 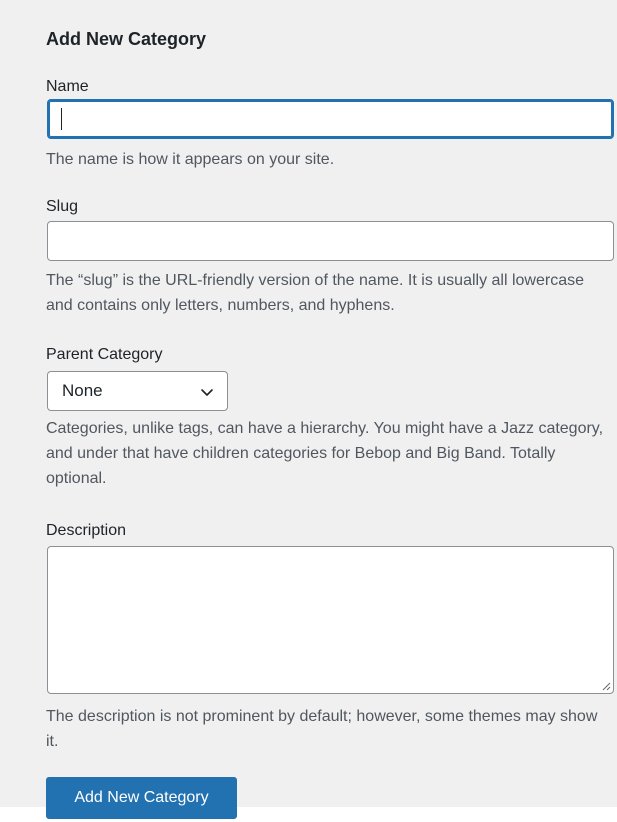 I want to click on form-heading: Add New Category, so click(x=126, y=39).